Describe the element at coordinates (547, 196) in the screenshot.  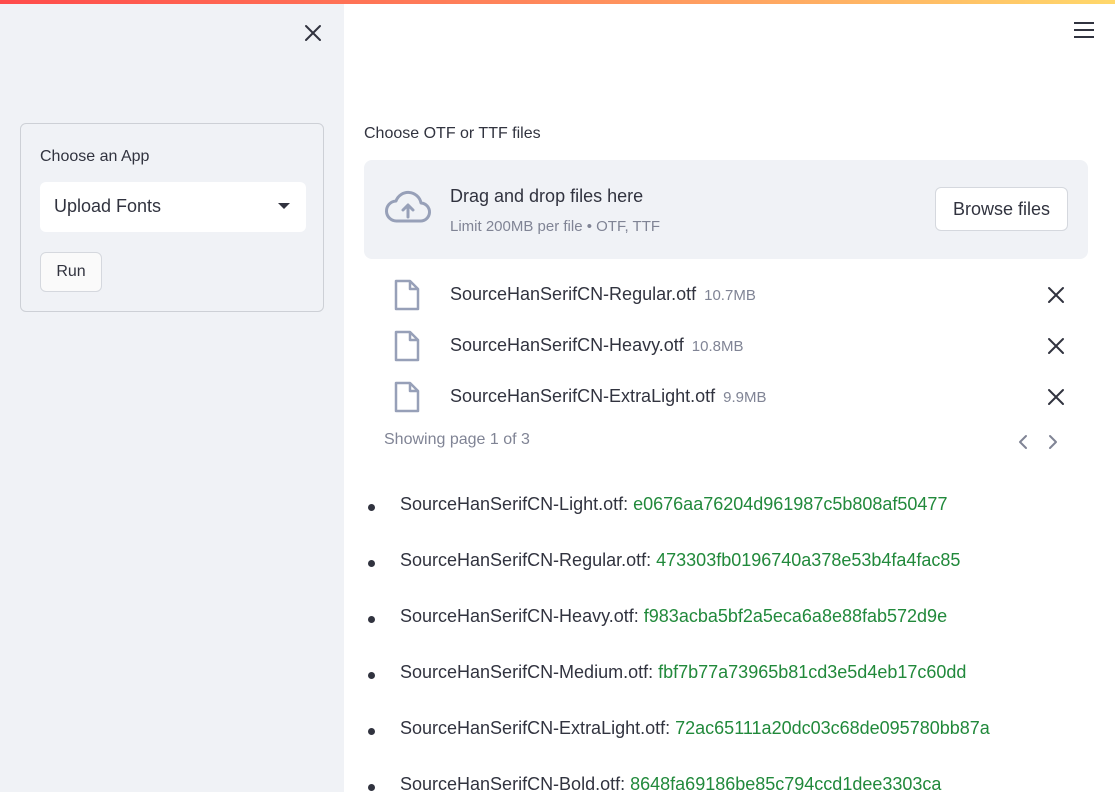
I see `dropzone-title: Drag and drop files here` at that location.